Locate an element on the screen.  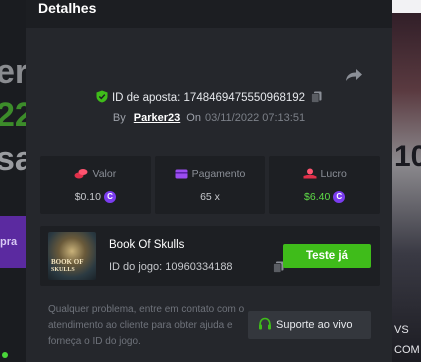
headset-icon is located at coordinates (265, 323).